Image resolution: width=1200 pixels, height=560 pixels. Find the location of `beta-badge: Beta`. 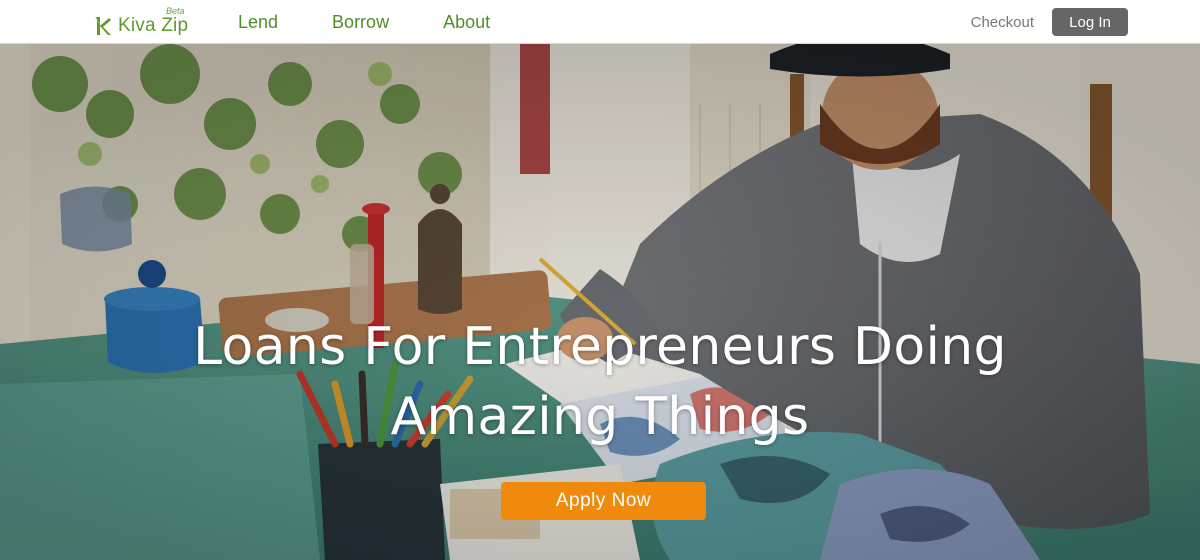

beta-badge: Beta is located at coordinates (175, 11).